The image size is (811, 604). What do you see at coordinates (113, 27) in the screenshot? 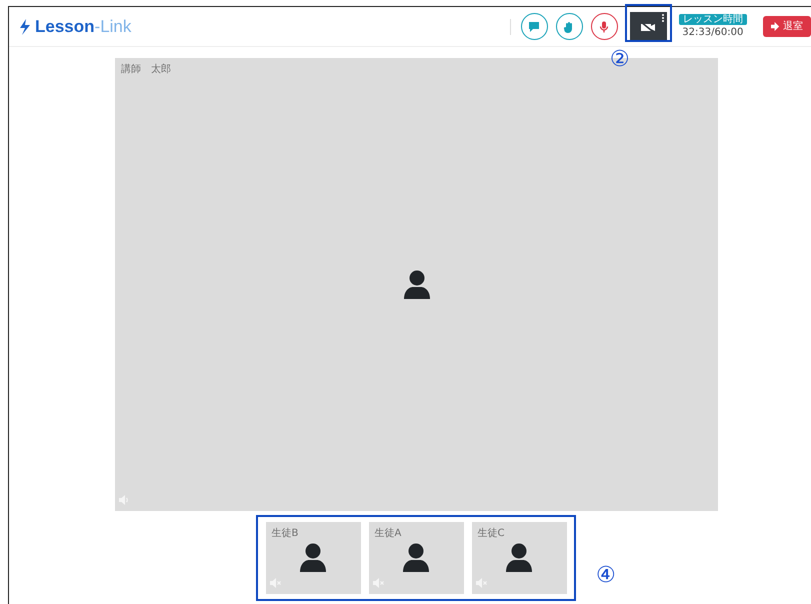
I see `logo-accent-text: -Link` at bounding box center [113, 27].